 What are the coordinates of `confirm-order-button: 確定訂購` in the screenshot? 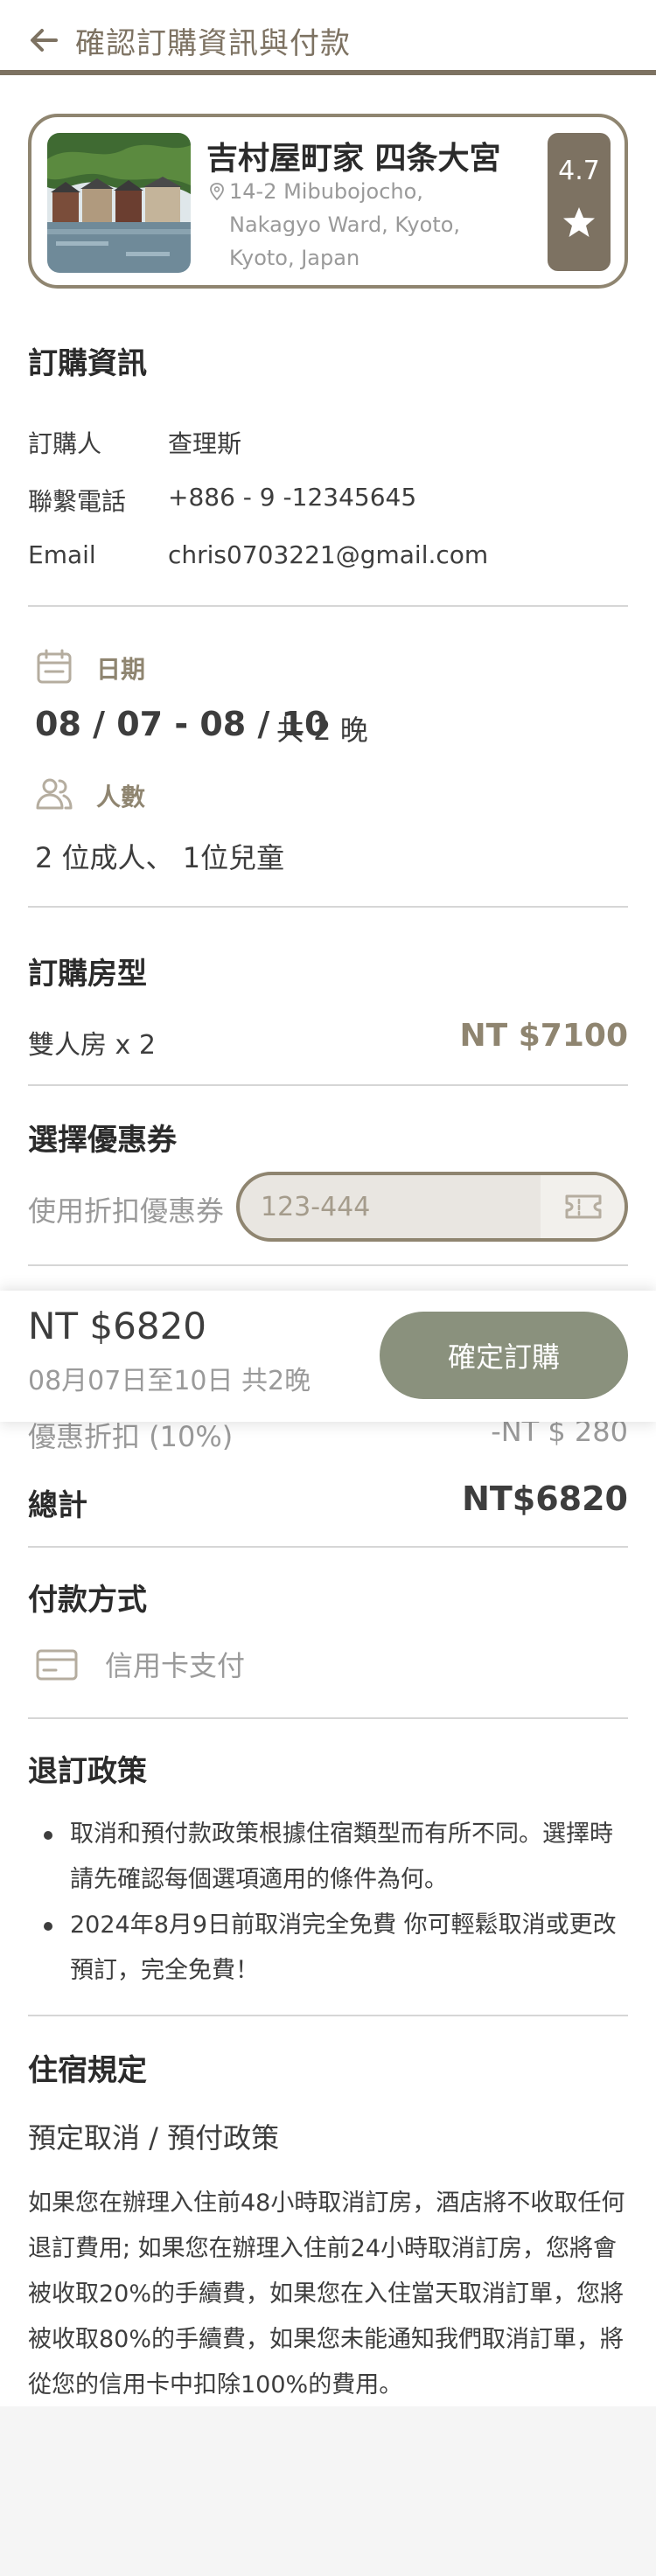 It's located at (504, 1355).